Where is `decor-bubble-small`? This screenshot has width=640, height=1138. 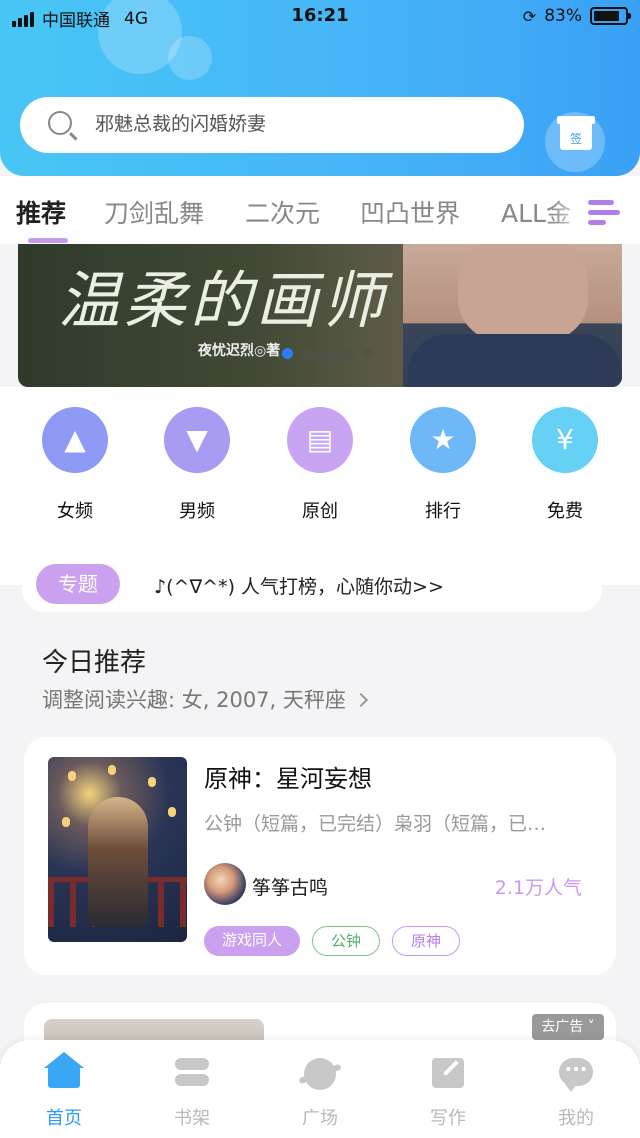
decor-bubble-small is located at coordinates (190, 58).